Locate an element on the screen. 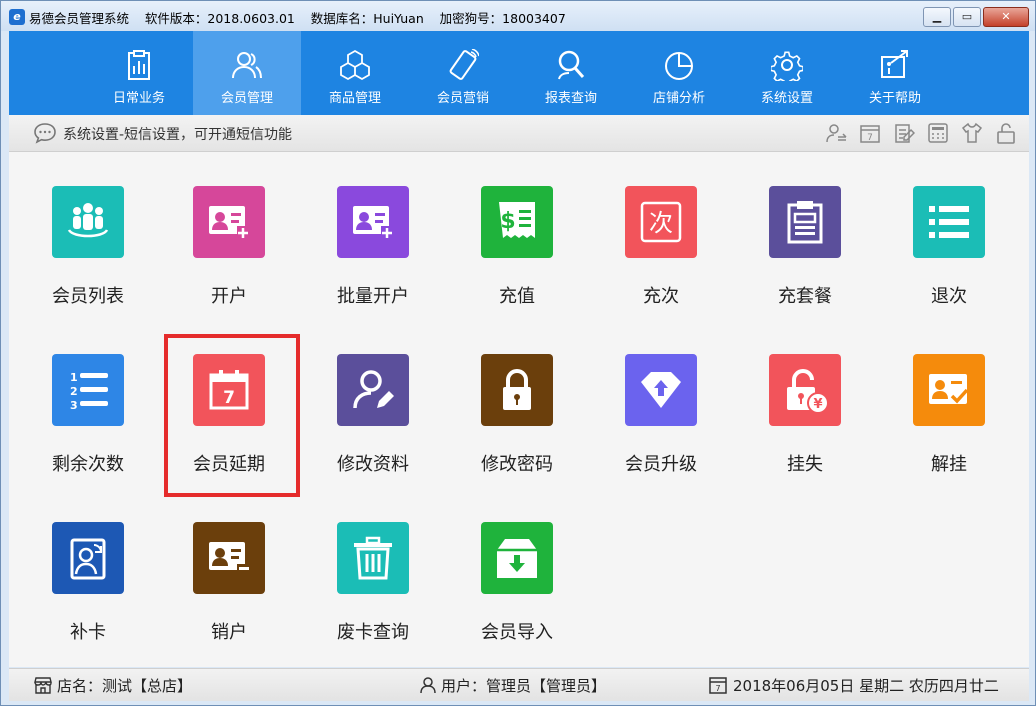 The height and width of the screenshot is (706, 1036). tile-icon-box: 次 is located at coordinates (661, 222).